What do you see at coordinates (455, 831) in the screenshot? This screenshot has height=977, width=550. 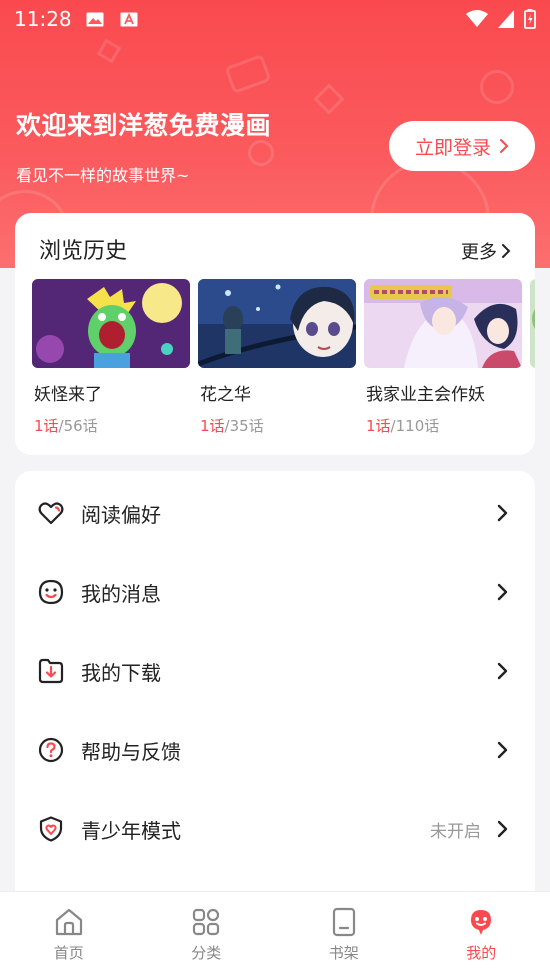 I see `teen-mode-status: 未开启` at bounding box center [455, 831].